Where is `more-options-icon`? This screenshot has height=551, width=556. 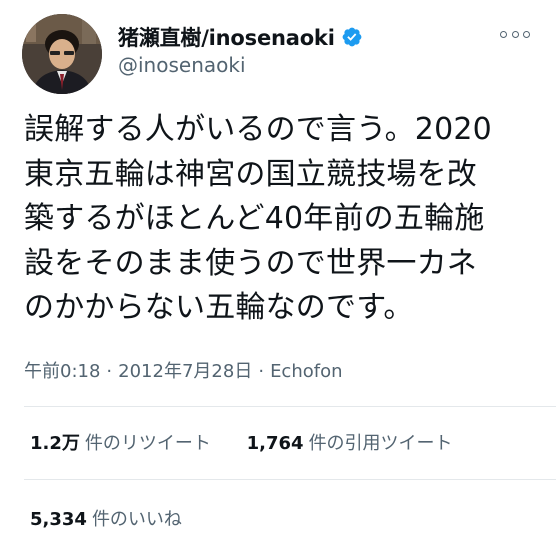
more-options-icon is located at coordinates (515, 34).